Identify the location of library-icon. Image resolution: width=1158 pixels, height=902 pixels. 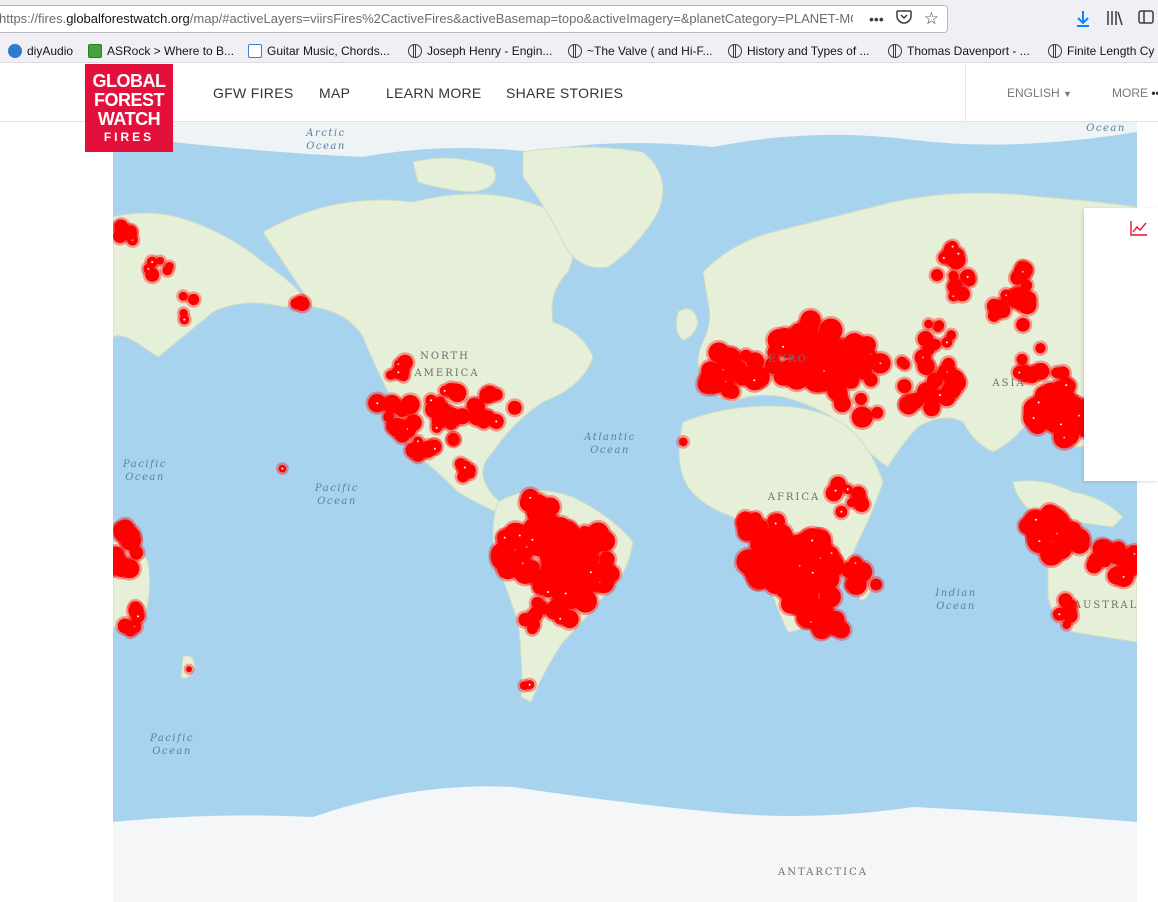
(1115, 19).